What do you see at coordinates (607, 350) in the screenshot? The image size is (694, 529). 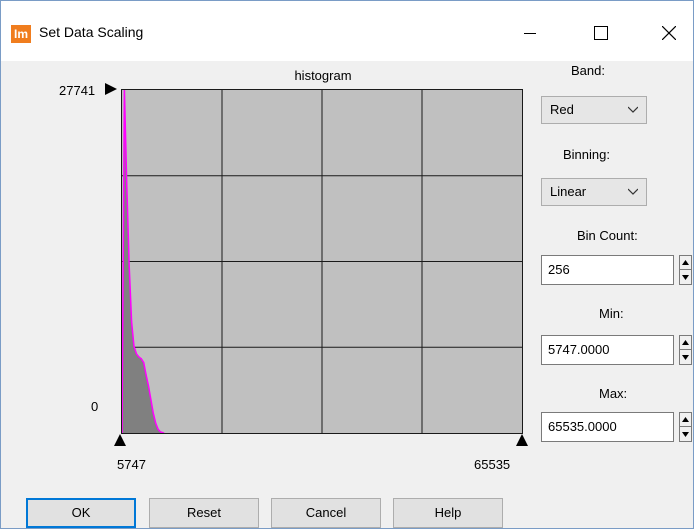 I see `min-input: 5747.0000` at bounding box center [607, 350].